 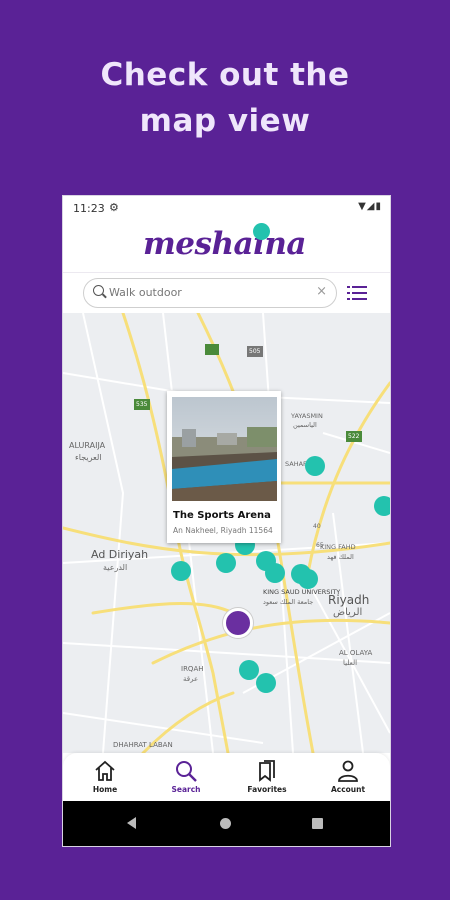 I want to click on status-time: 11:23, so click(x=89, y=208).